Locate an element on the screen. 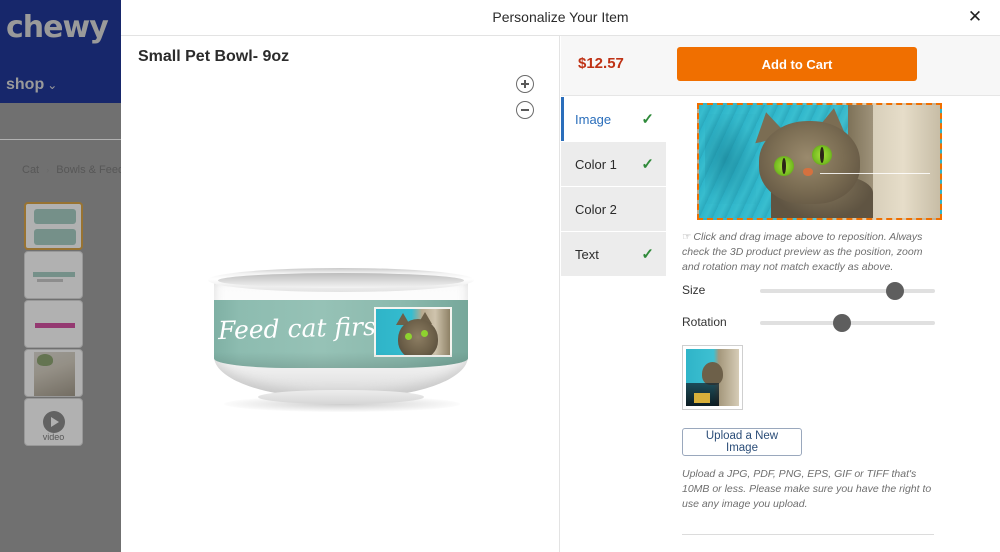 The height and width of the screenshot is (552, 1000). price-and-cart-bar: $12.57 Add to Cart is located at coordinates (780, 66).